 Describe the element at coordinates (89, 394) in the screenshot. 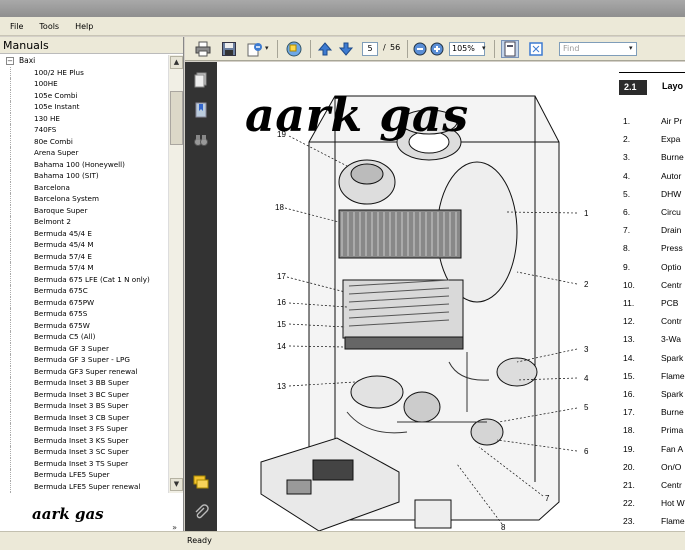

I see `tree-item: Bermuda Inset 3 BC Super` at that location.